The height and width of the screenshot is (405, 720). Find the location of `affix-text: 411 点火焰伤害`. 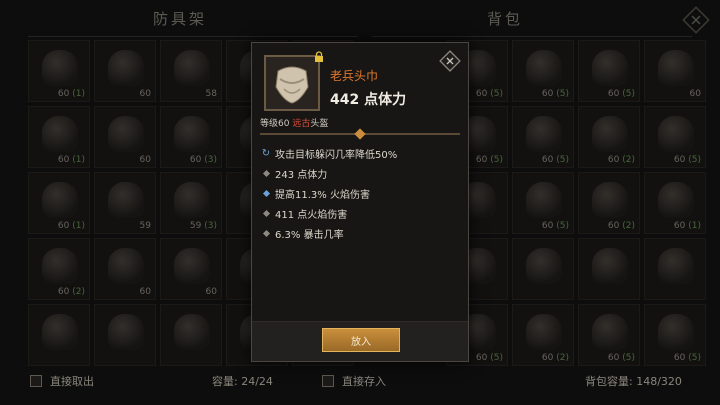

affix-text: 411 点火焰伤害 is located at coordinates (311, 215).